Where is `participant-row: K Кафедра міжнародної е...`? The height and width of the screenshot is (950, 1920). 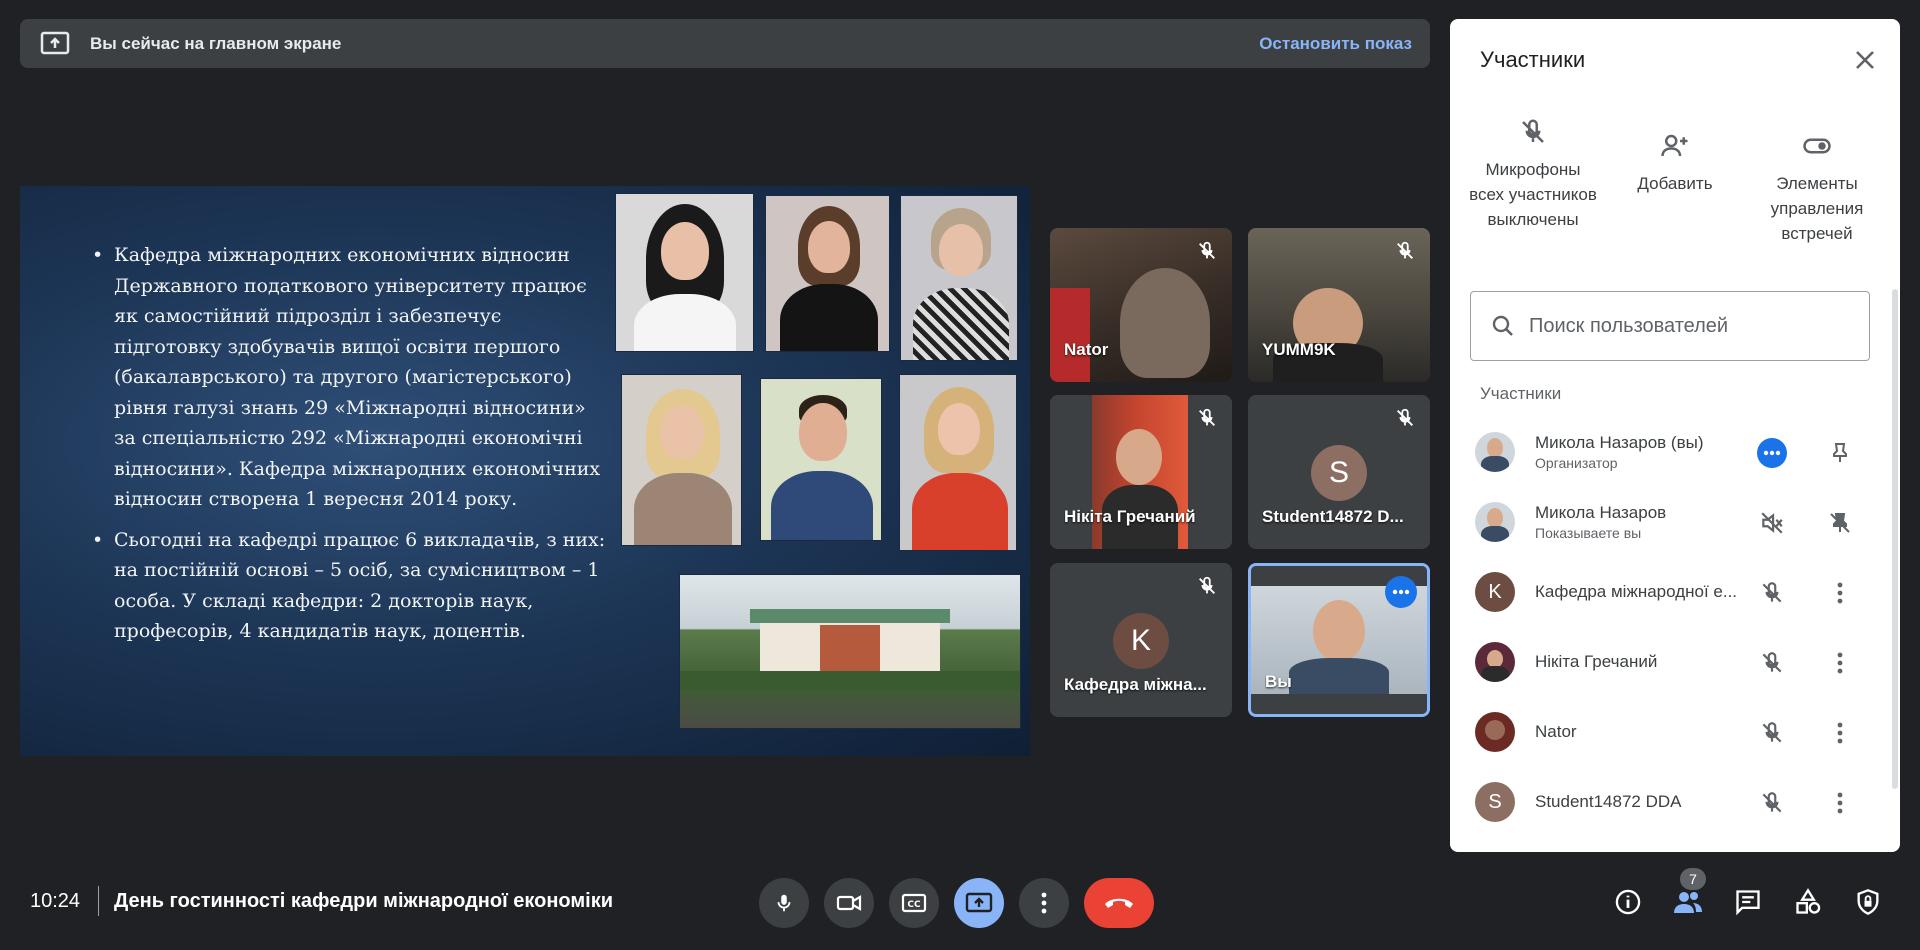 participant-row: K Кафедра міжнародної е... is located at coordinates (1670, 592).